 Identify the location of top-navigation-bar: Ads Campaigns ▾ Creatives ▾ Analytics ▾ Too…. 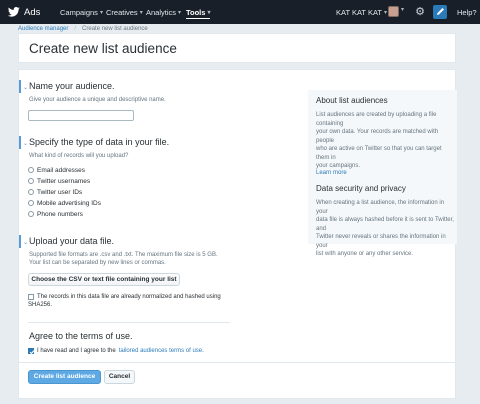
(240, 12).